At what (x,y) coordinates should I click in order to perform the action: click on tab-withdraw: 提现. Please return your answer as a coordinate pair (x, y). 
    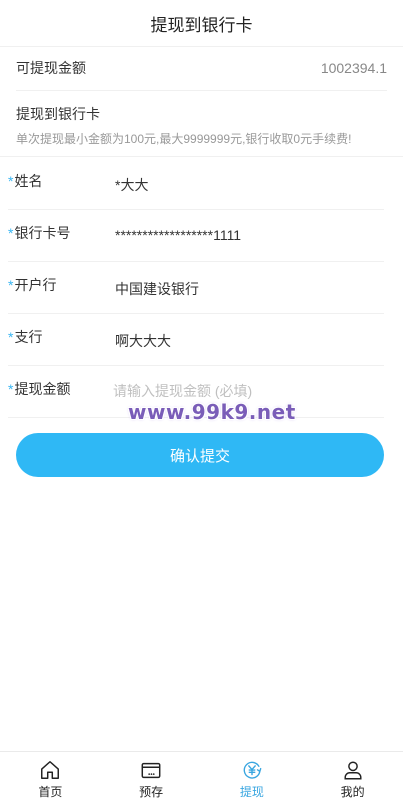
    Looking at the image, I should click on (252, 776).